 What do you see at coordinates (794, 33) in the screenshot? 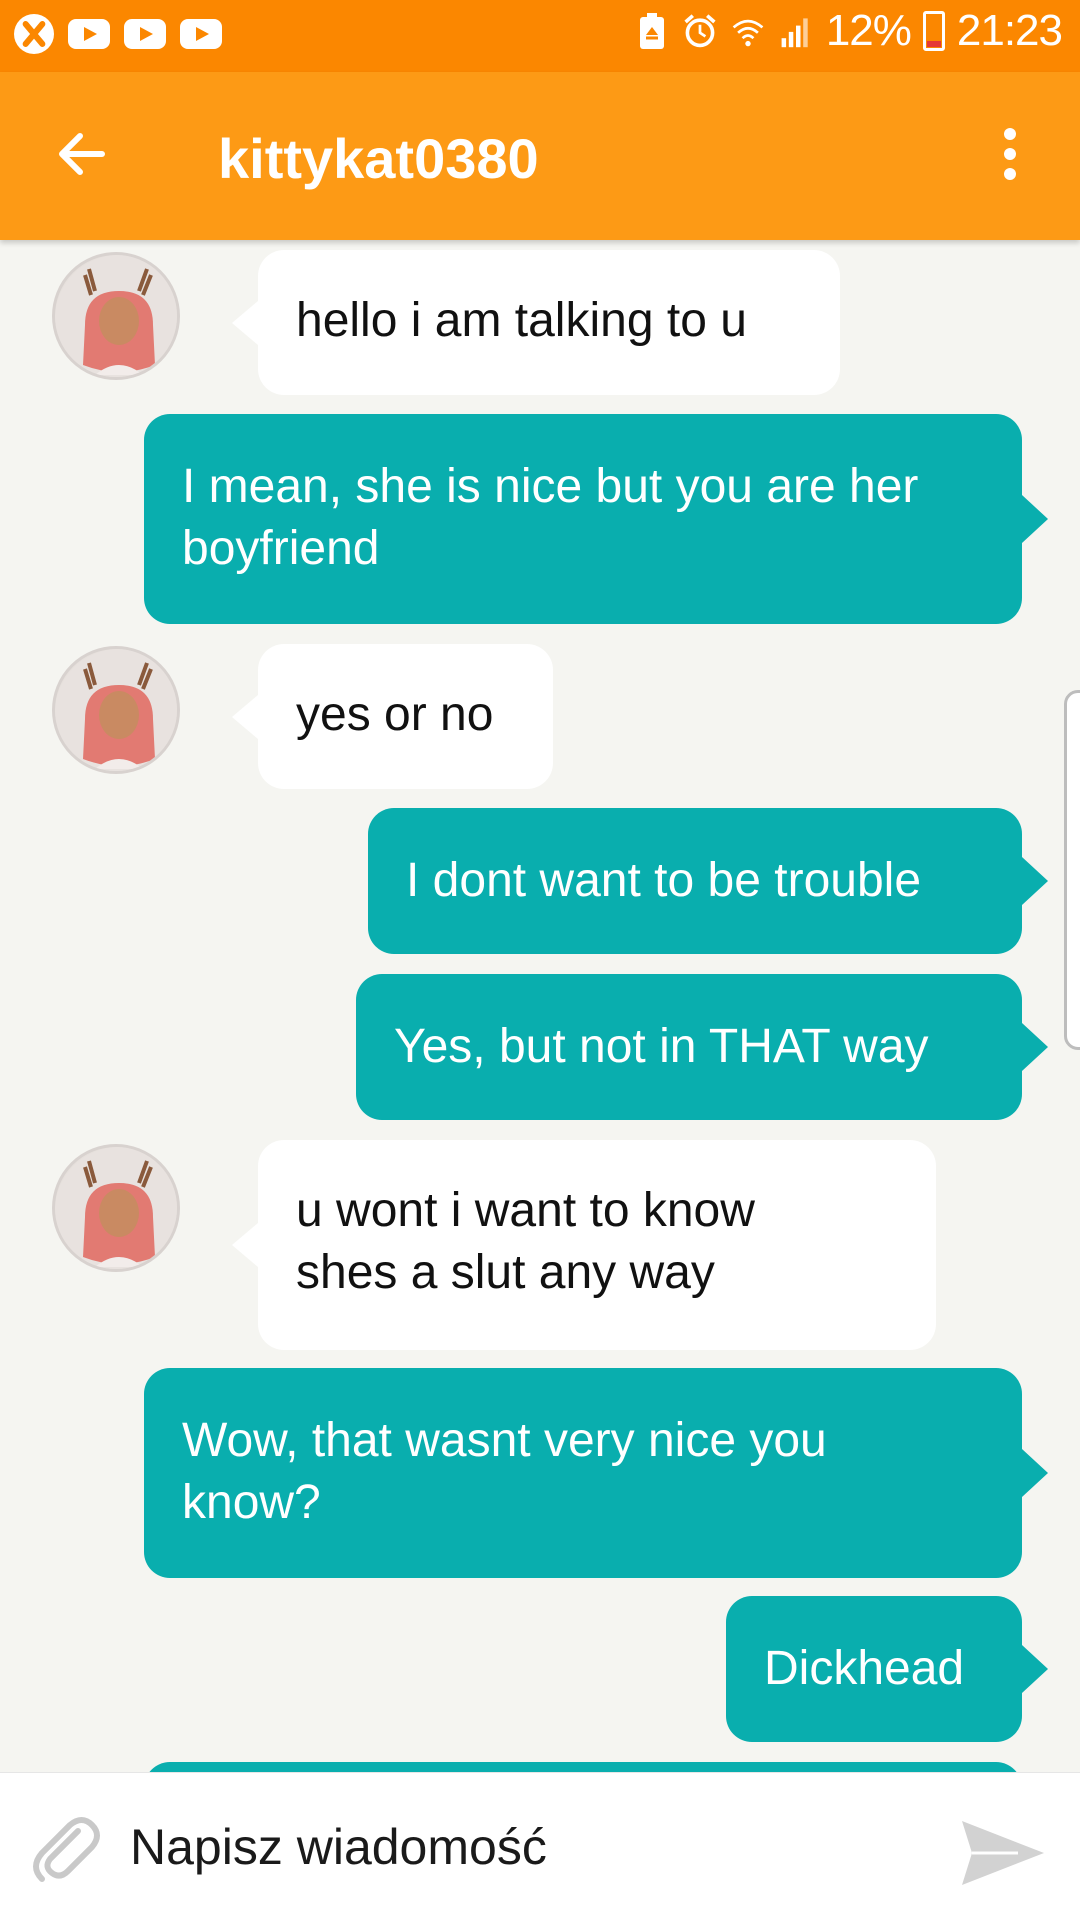
I see `signal-icon` at bounding box center [794, 33].